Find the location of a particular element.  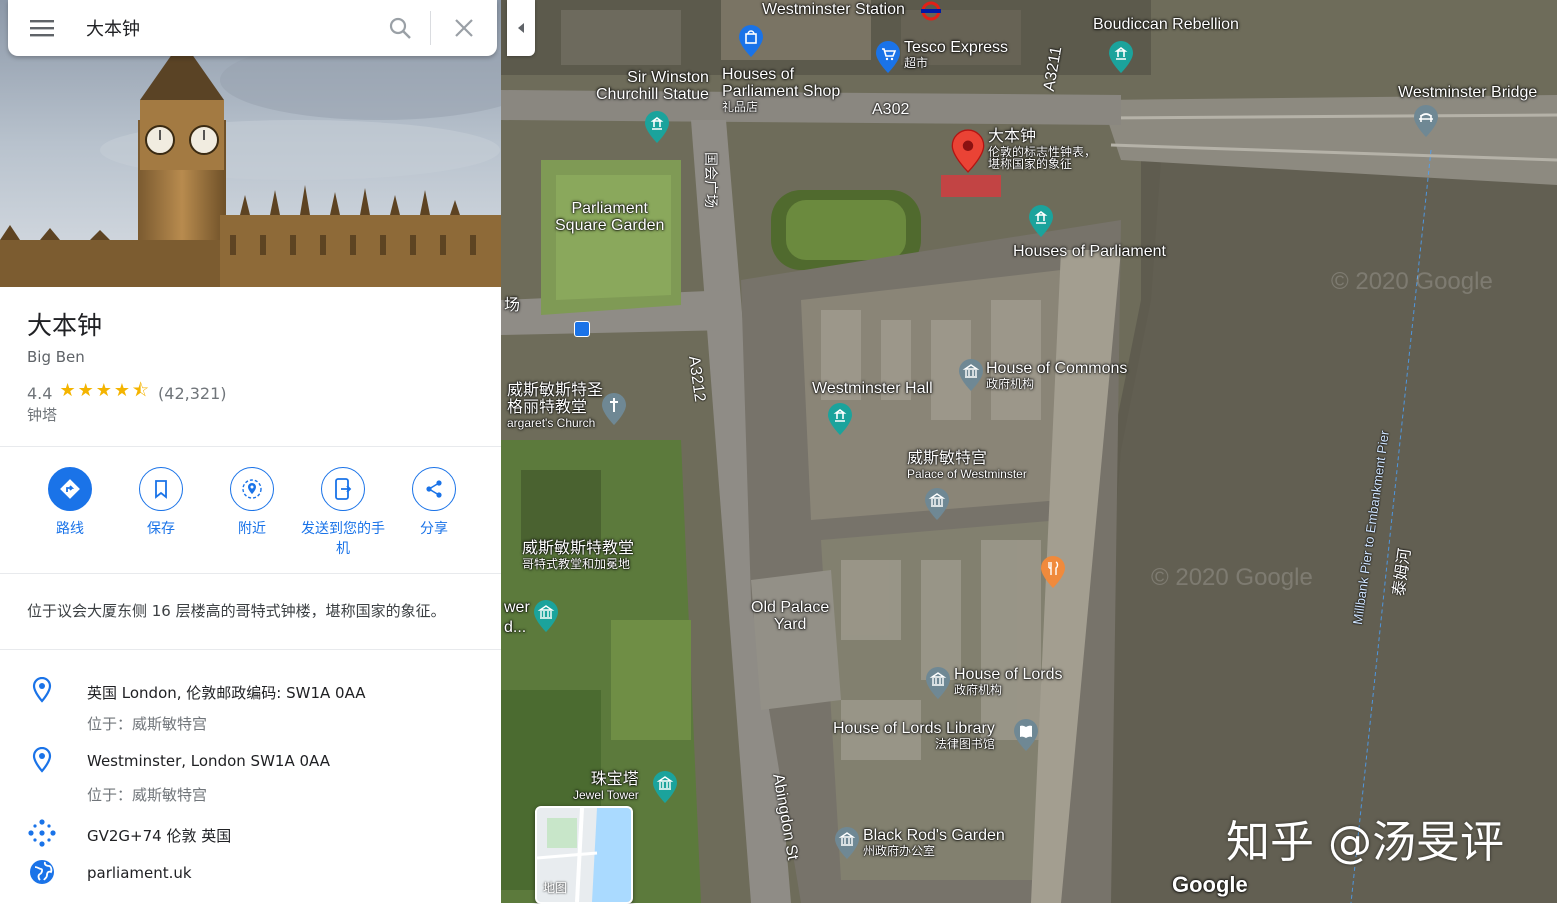

shopping-pin-icon is located at coordinates (888, 57).